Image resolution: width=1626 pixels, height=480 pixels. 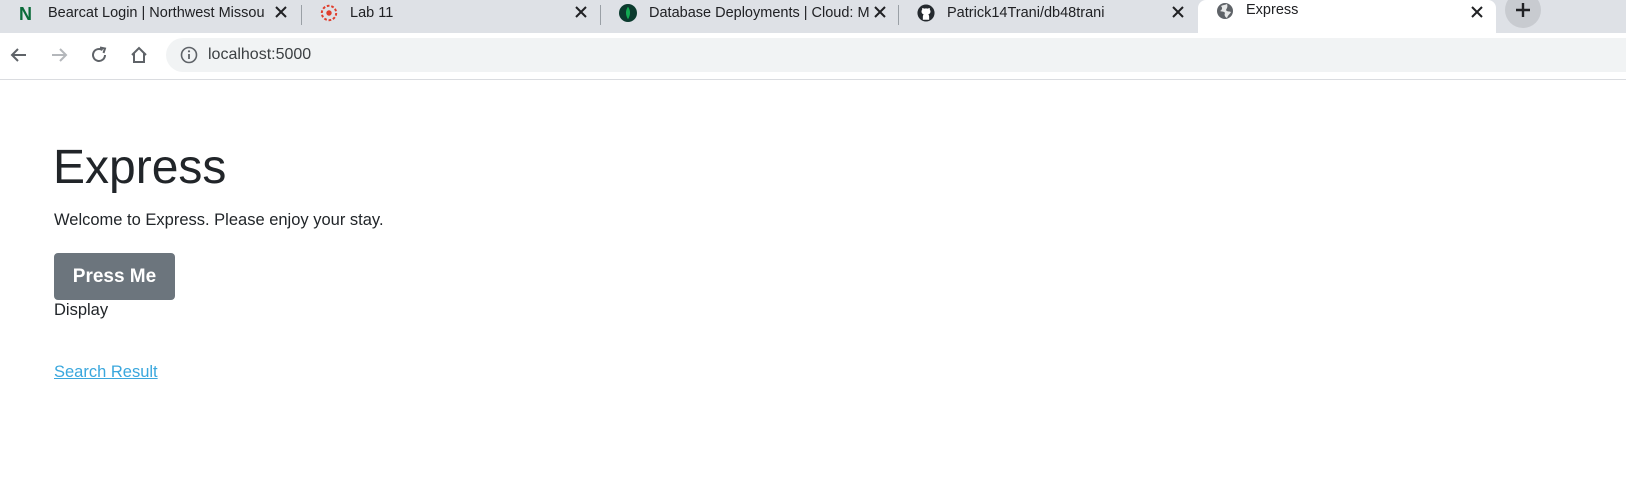 I want to click on info-icon, so click(x=189, y=55).